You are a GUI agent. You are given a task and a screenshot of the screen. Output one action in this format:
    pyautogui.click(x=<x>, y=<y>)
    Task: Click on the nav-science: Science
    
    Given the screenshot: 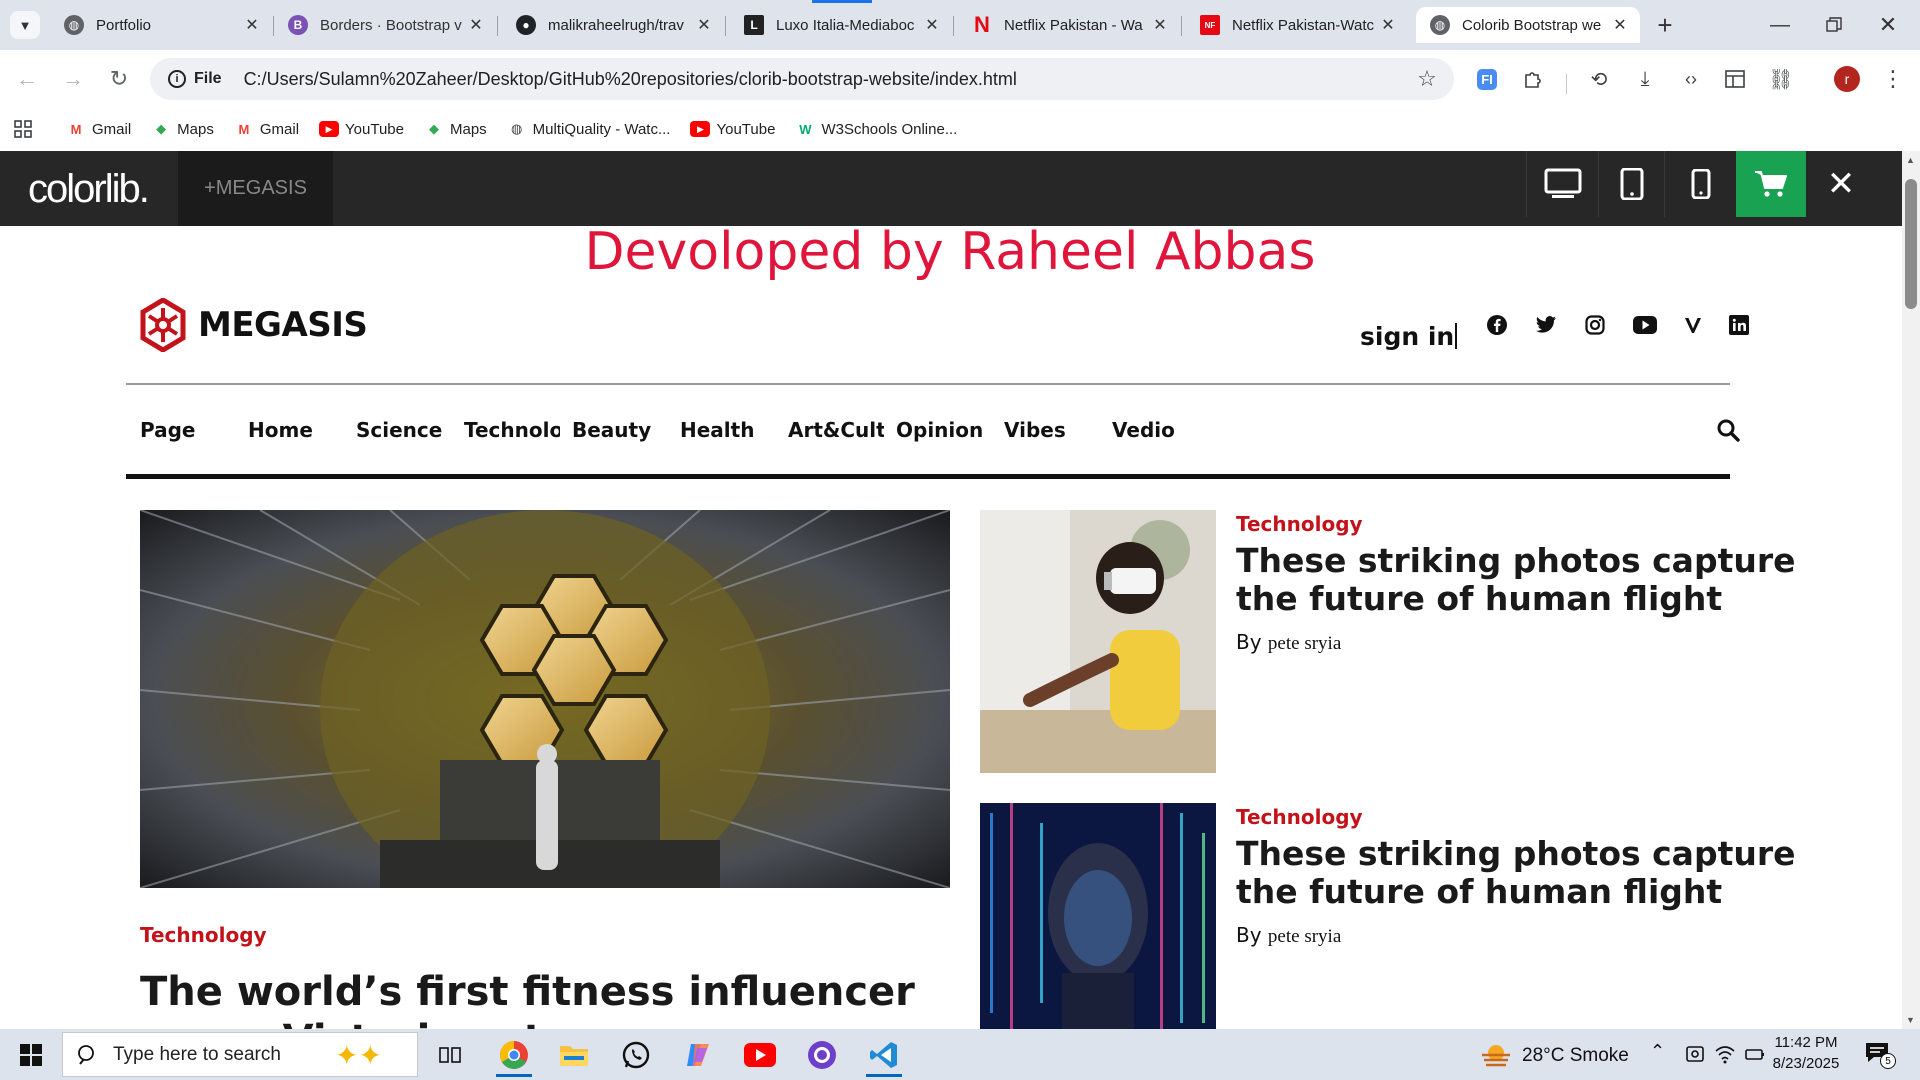 What is the action you would take?
    pyautogui.click(x=399, y=430)
    